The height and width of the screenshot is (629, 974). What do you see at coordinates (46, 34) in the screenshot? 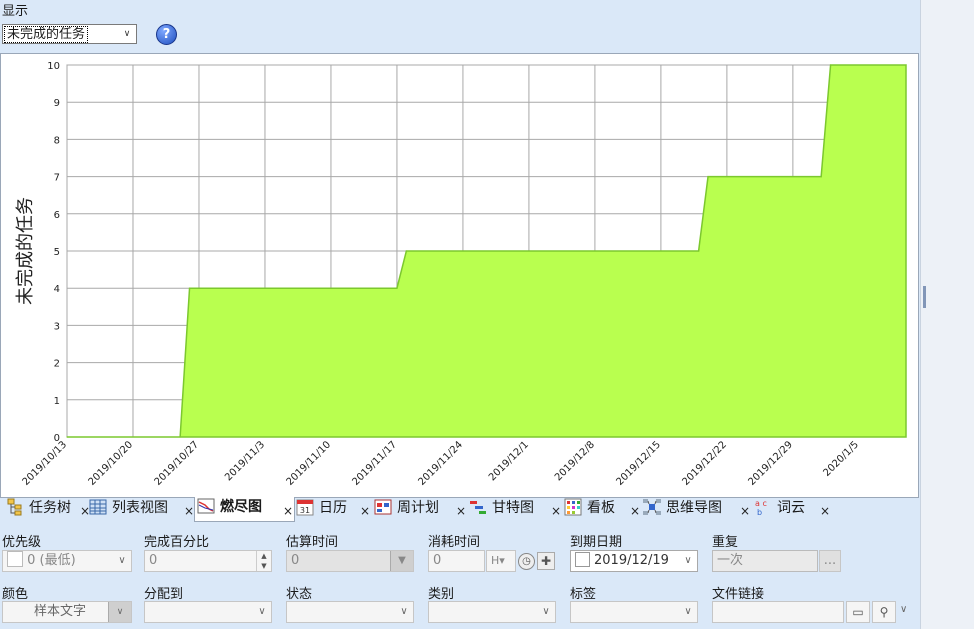
I see `filter-value: 未完成的任务` at bounding box center [46, 34].